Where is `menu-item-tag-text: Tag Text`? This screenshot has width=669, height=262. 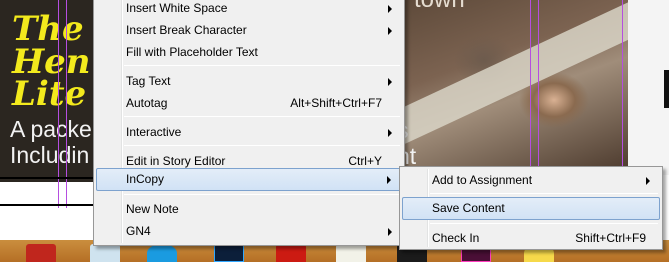 menu-item-tag-text: Tag Text is located at coordinates (249, 81).